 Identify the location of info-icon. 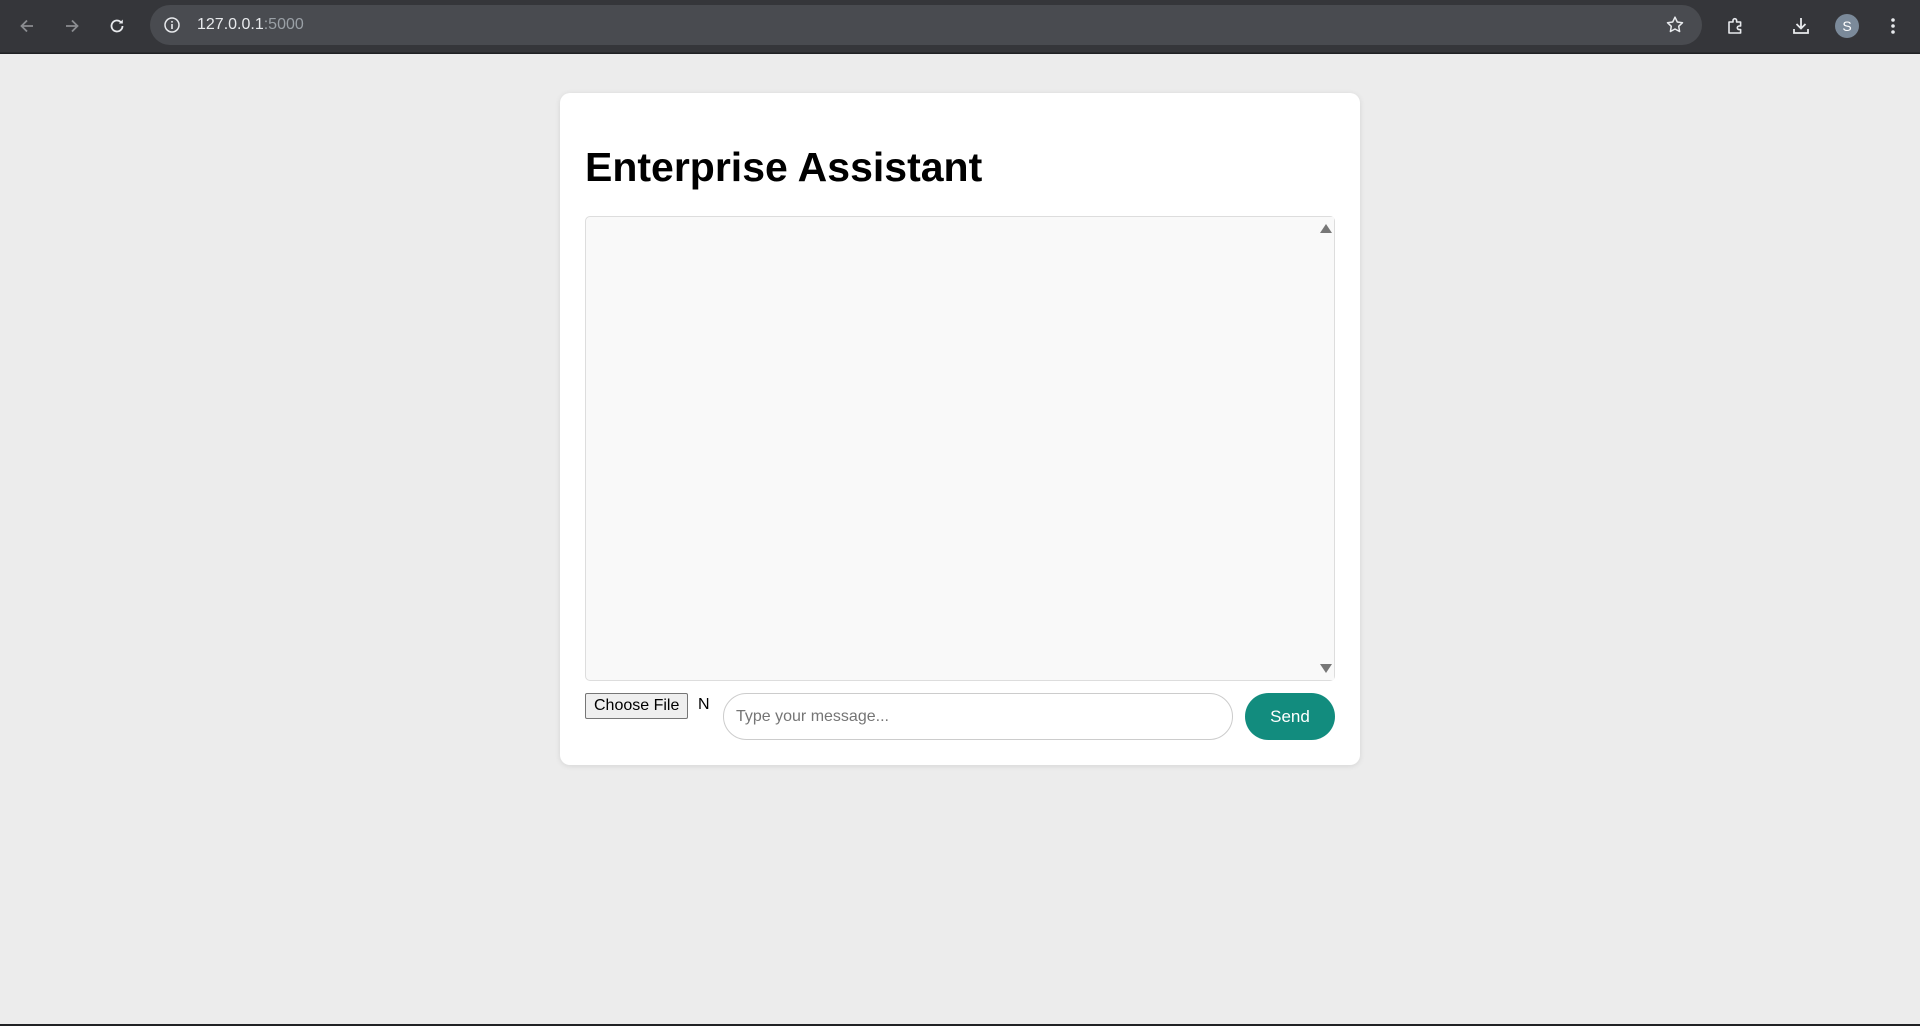
(172, 25).